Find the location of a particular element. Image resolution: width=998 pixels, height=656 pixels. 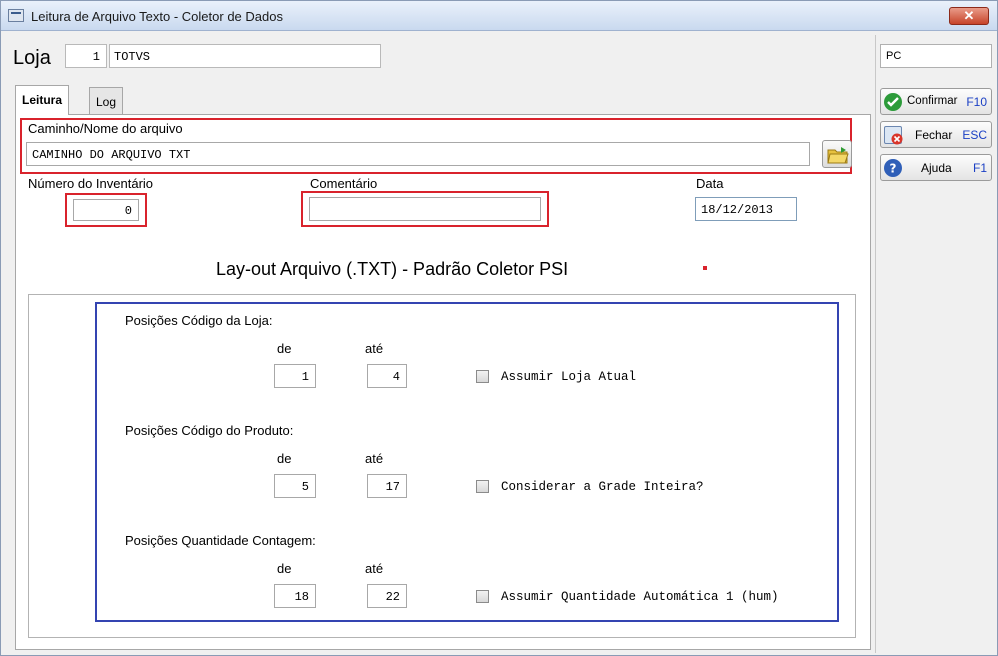

ajuda-label: Ajuda is located at coordinates (936, 168).